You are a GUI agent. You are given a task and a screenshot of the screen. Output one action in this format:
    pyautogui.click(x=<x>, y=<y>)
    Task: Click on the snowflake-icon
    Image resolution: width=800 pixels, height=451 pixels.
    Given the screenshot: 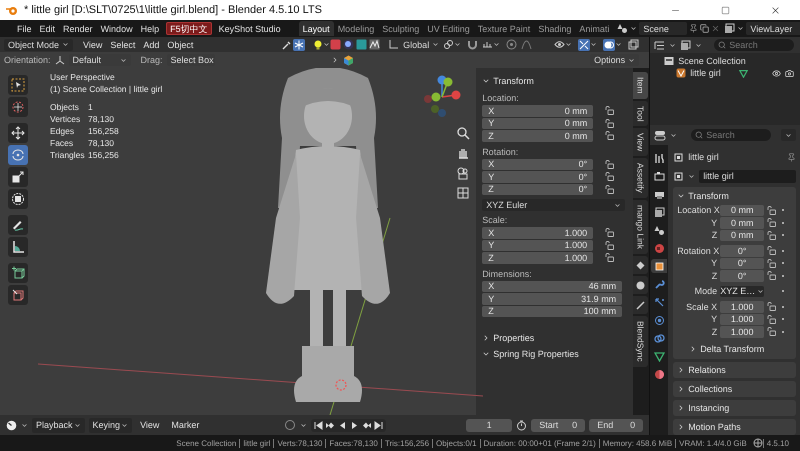 What is the action you would take?
    pyautogui.click(x=299, y=44)
    